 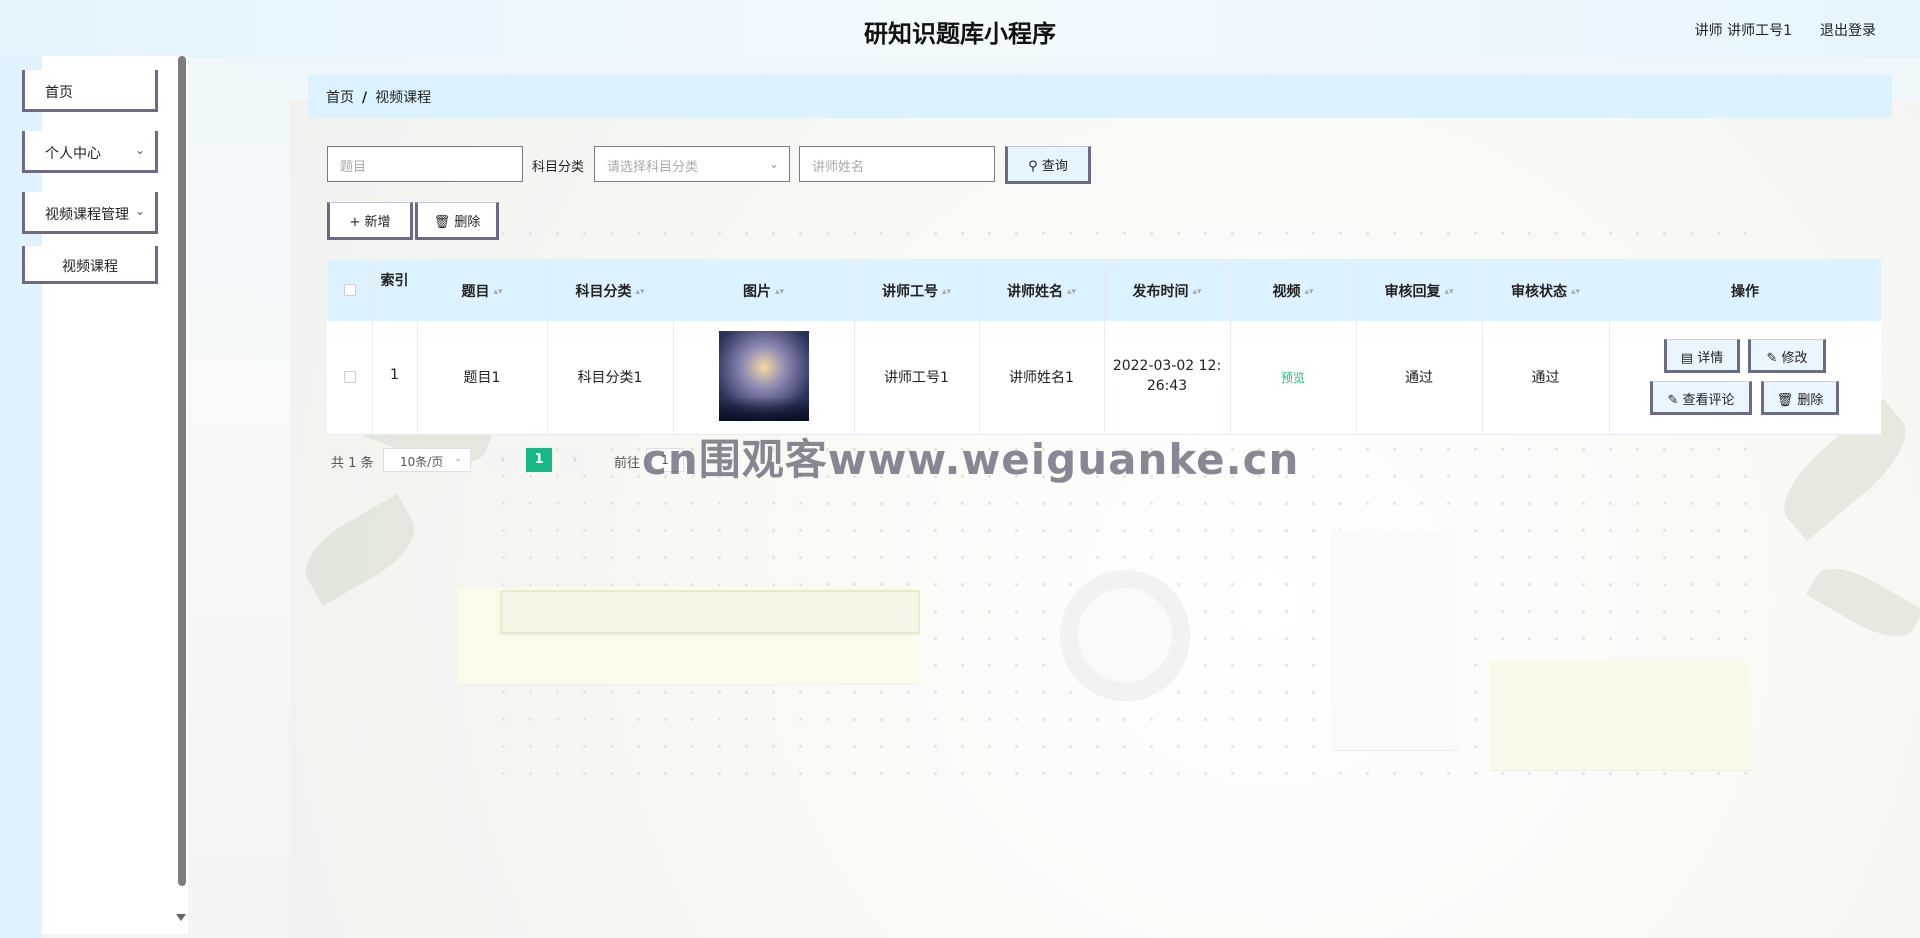 I want to click on plus-icon: +, so click(x=355, y=222).